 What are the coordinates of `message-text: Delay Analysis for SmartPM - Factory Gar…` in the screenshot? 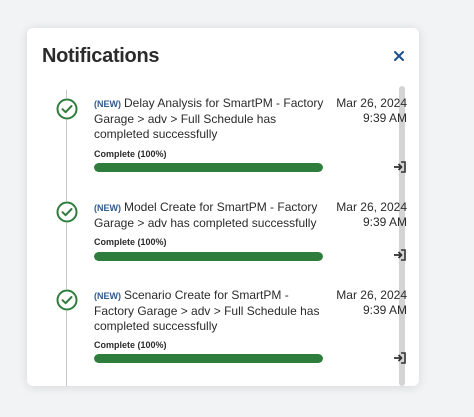 It's located at (209, 118).